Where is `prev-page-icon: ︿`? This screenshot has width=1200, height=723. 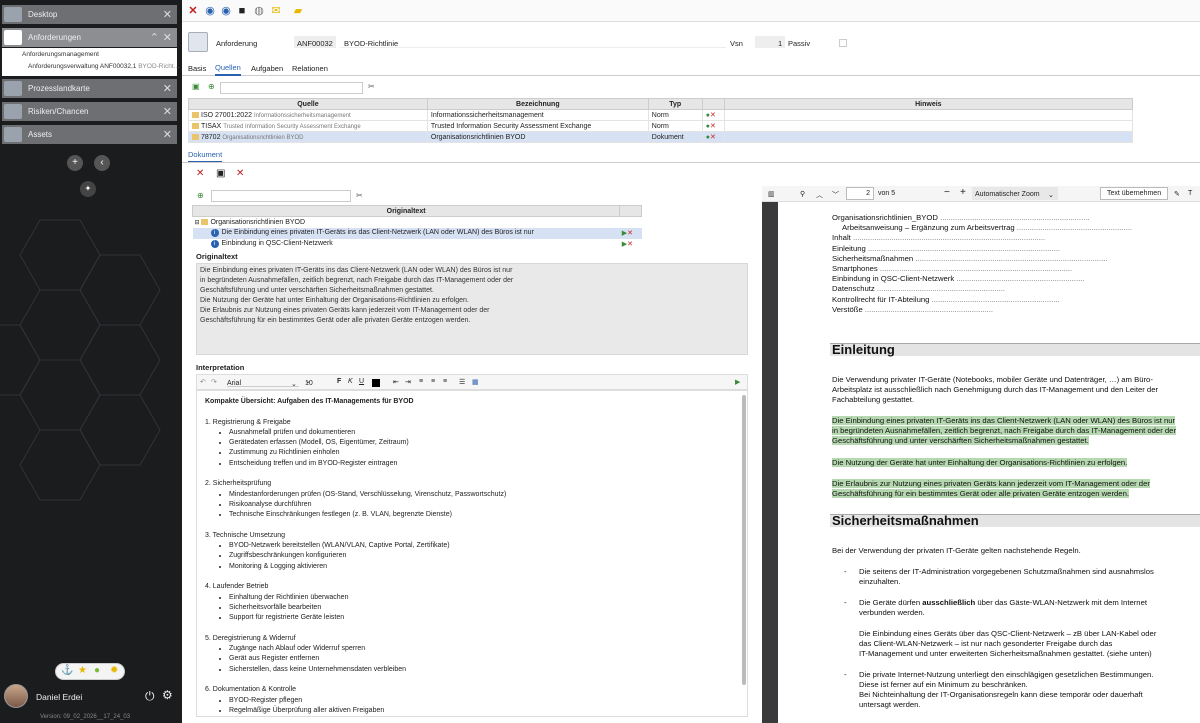 prev-page-icon: ︿ is located at coordinates (819, 195).